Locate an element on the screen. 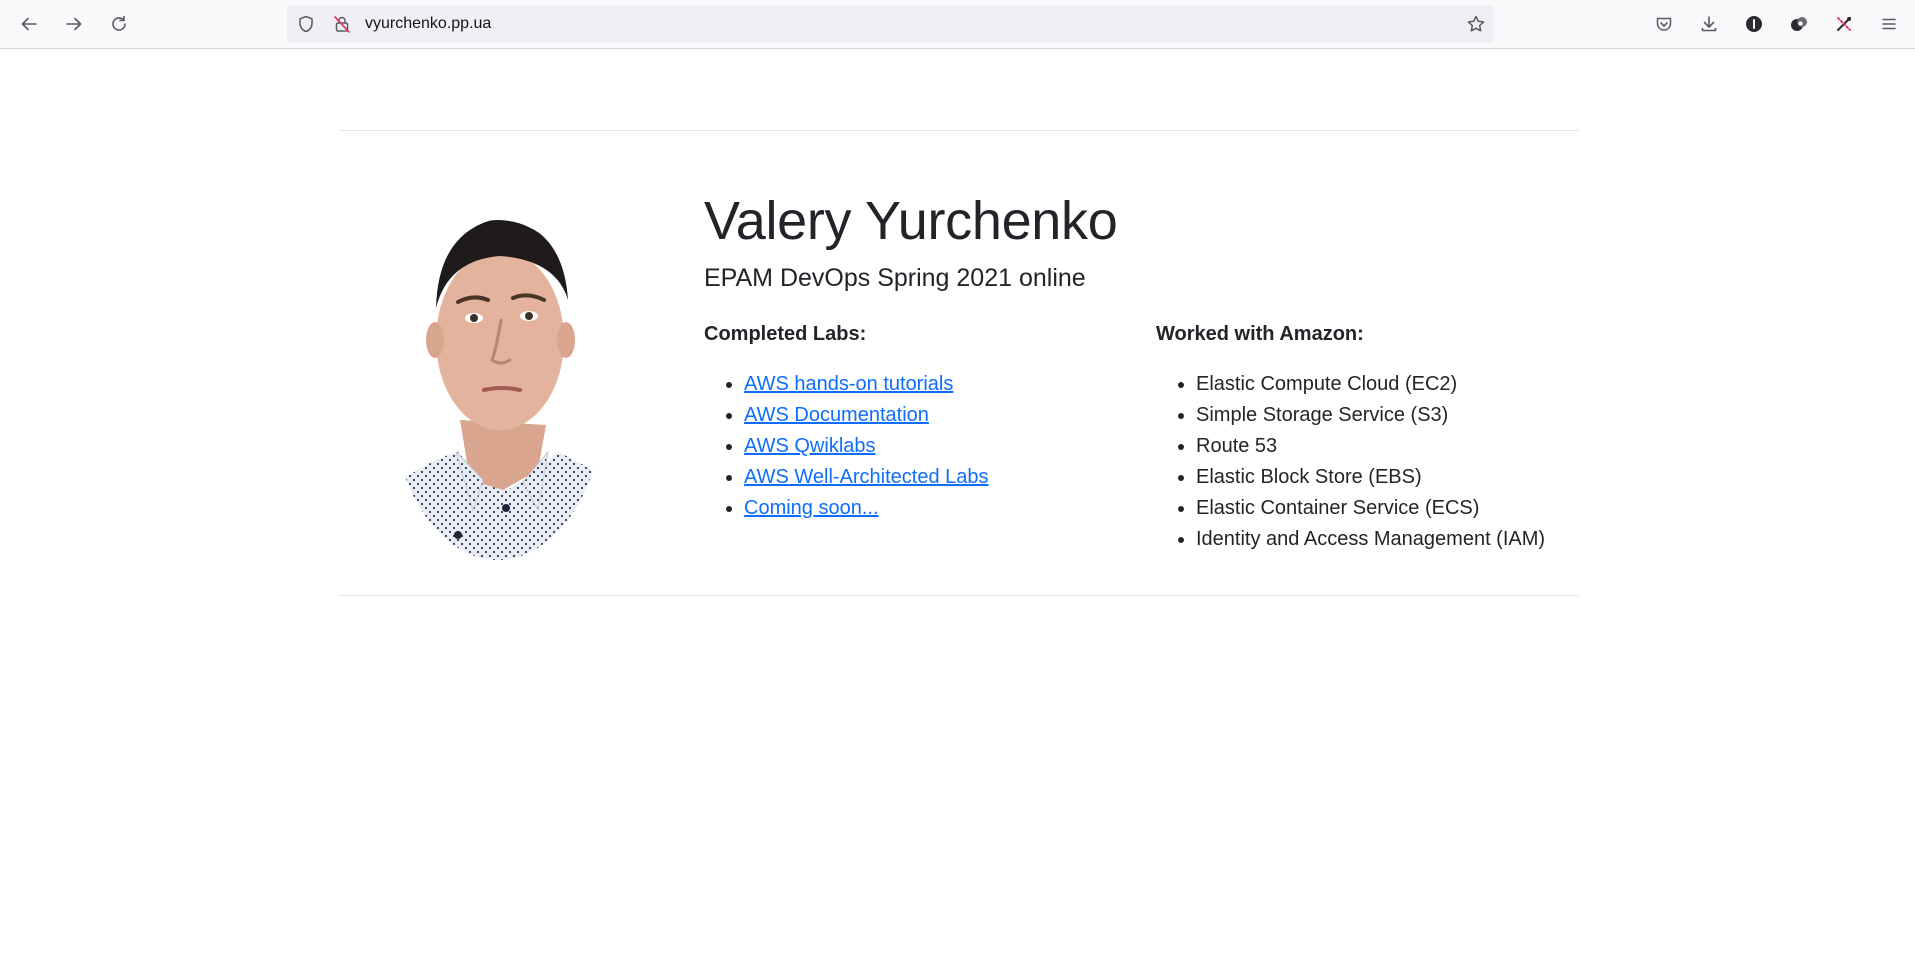  list-item: AWS Qwiklabs is located at coordinates (866, 446).